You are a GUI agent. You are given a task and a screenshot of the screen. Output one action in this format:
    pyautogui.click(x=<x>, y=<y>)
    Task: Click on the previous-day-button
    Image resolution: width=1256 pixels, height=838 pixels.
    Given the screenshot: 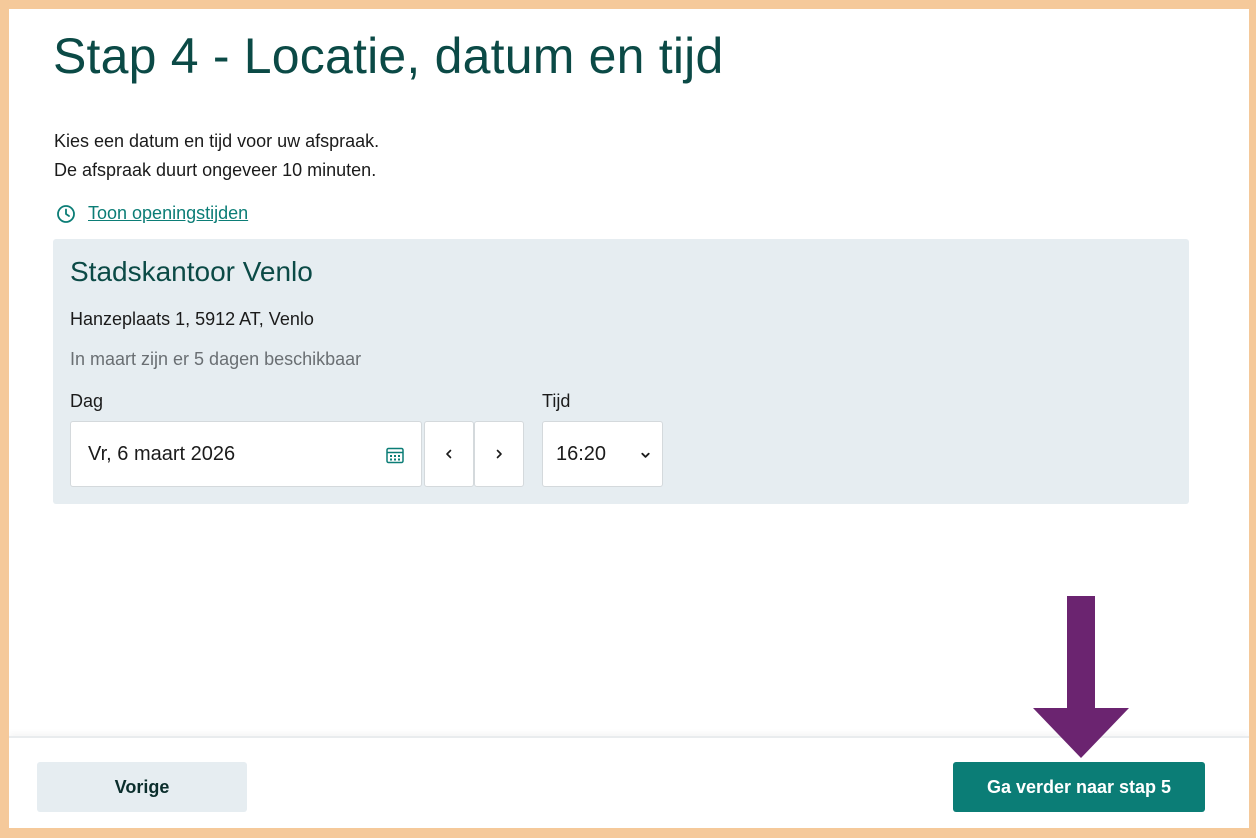 What is the action you would take?
    pyautogui.click(x=449, y=454)
    